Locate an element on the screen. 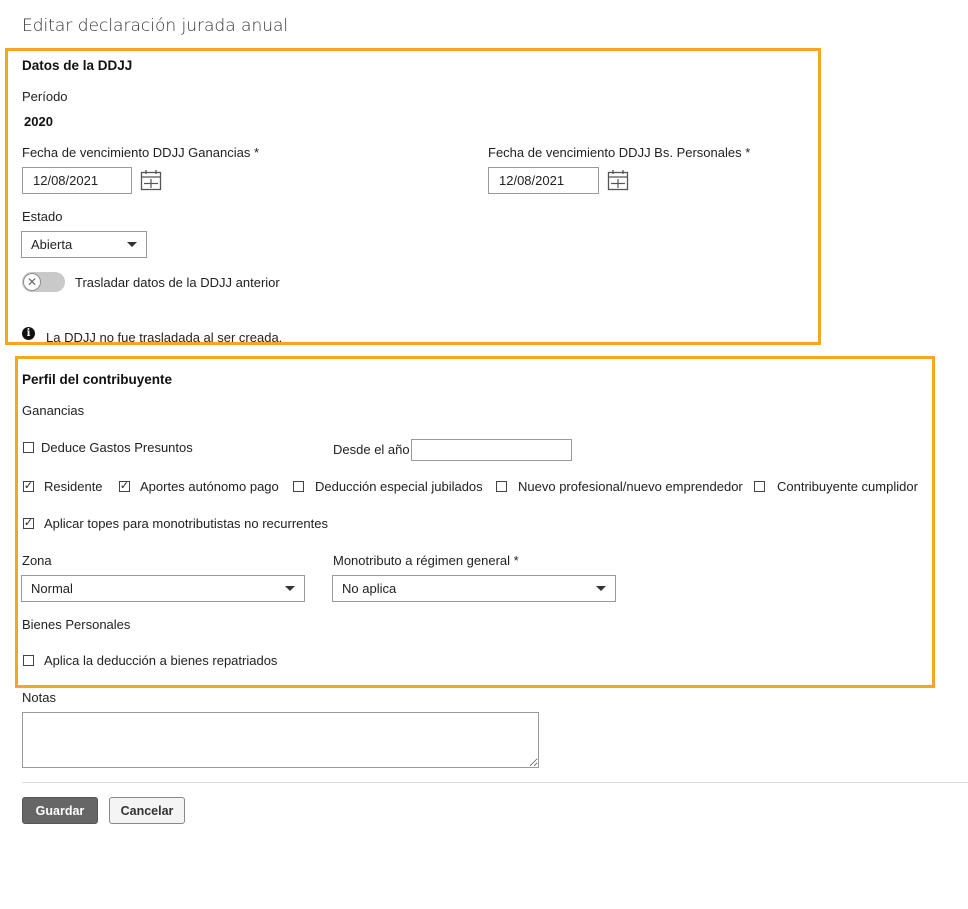 Image resolution: width=968 pixels, height=909 pixels. monotributo-select: No aplica is located at coordinates (474, 588).